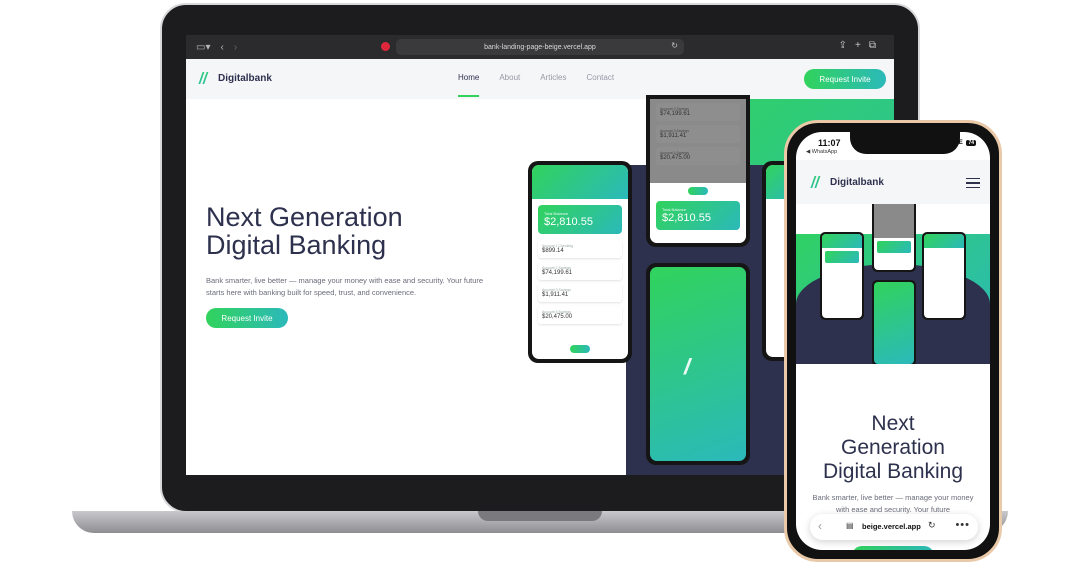 This screenshot has height=565, width=1080. I want to click on mini-mockup-bottom, so click(894, 322).